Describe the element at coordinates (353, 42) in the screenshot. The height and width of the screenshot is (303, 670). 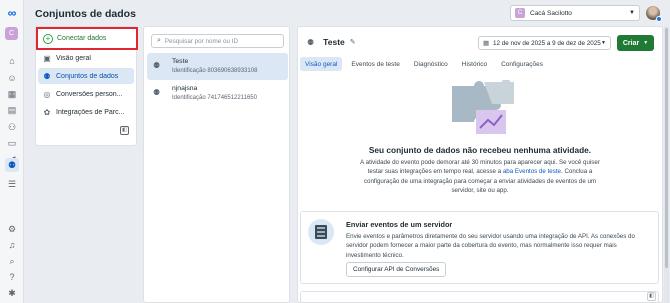
I see `edit-pencil-icon: ✎` at that location.